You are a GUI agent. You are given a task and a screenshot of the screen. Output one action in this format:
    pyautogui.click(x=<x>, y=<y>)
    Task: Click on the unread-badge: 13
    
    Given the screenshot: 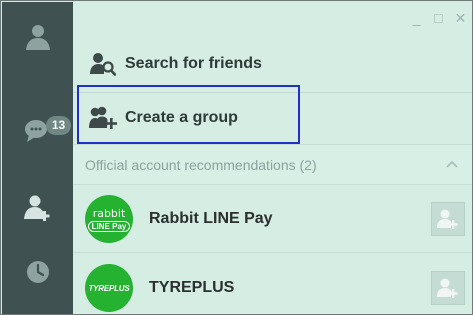 What is the action you would take?
    pyautogui.click(x=58, y=125)
    